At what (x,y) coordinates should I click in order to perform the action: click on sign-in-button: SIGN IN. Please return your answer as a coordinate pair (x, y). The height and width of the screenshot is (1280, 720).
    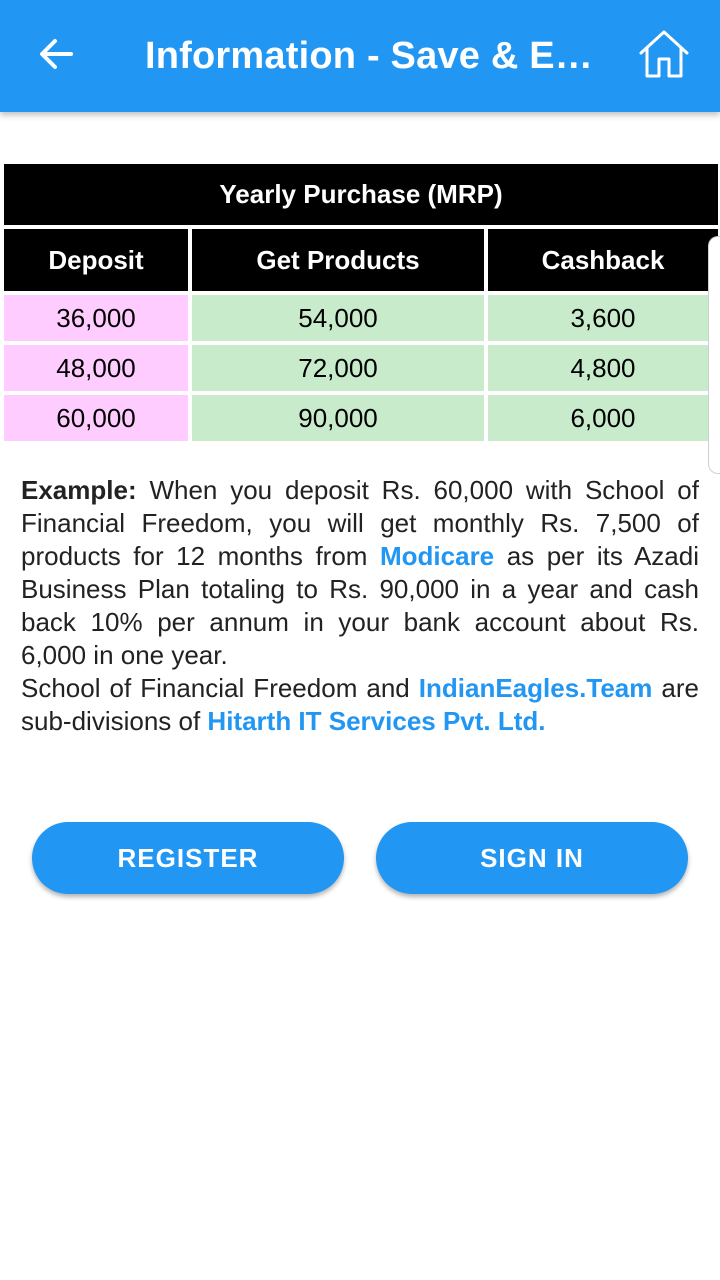
    Looking at the image, I should click on (532, 858).